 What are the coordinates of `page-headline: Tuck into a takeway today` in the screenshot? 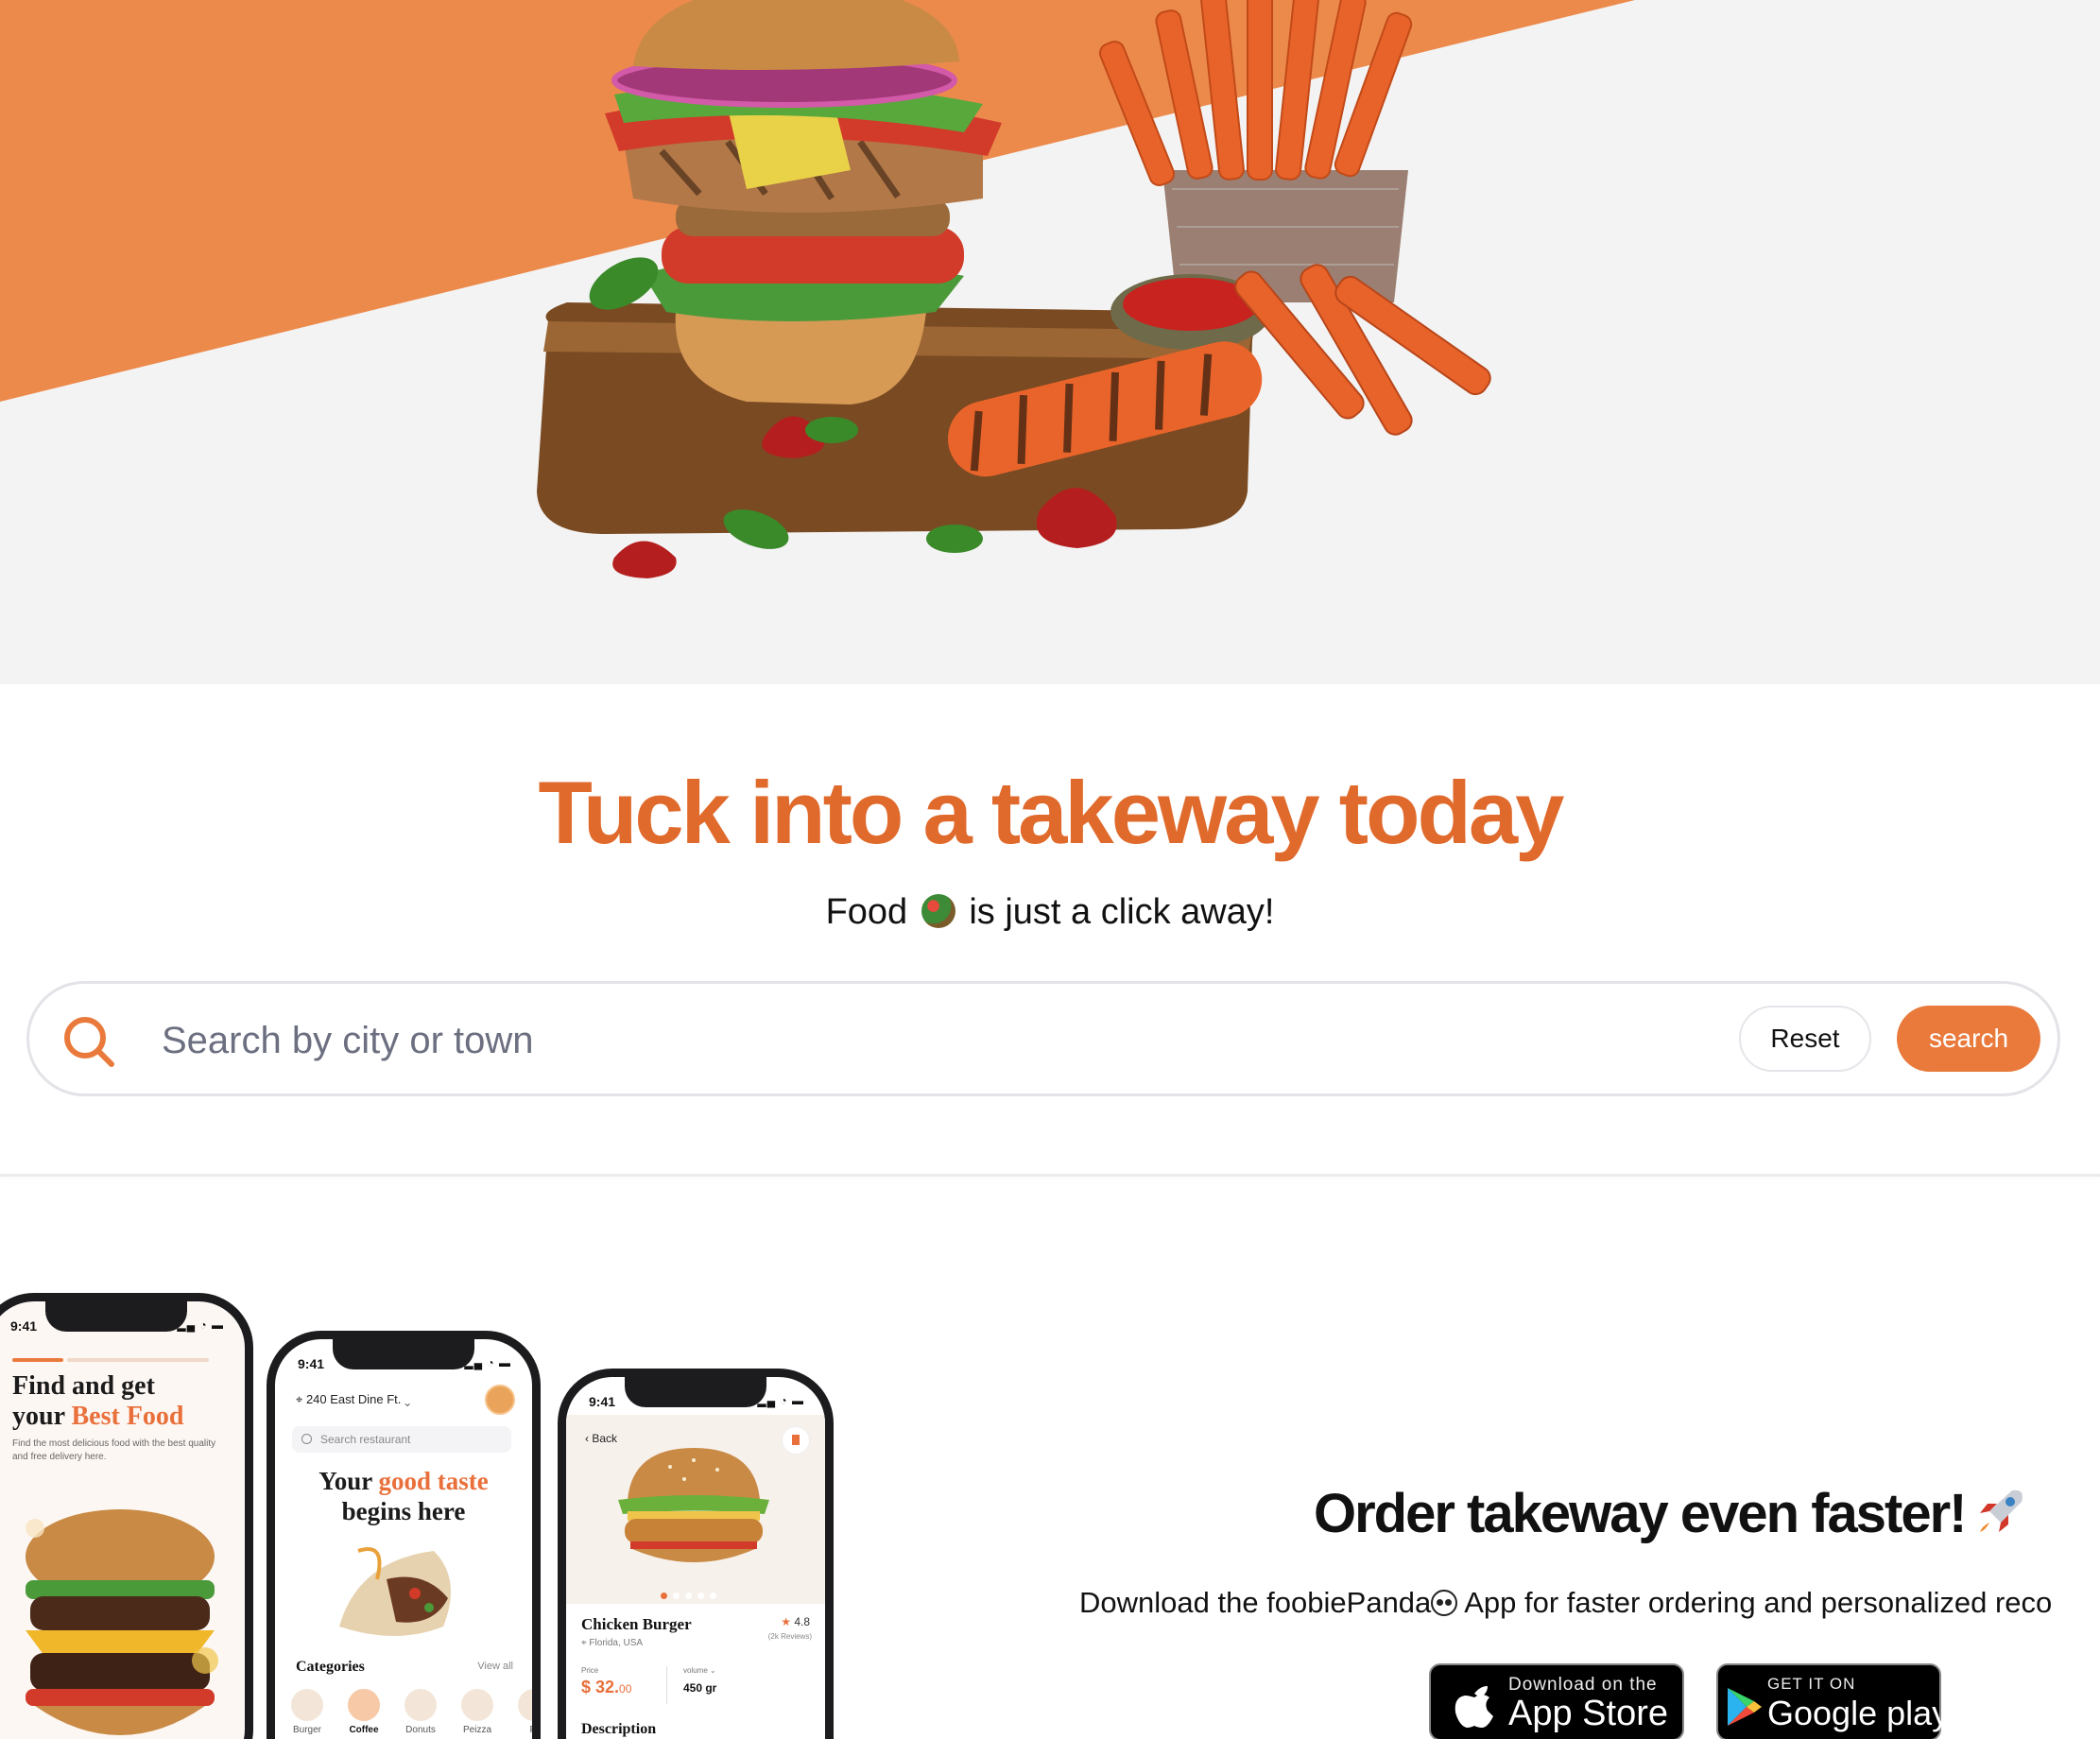 It's located at (1051, 812).